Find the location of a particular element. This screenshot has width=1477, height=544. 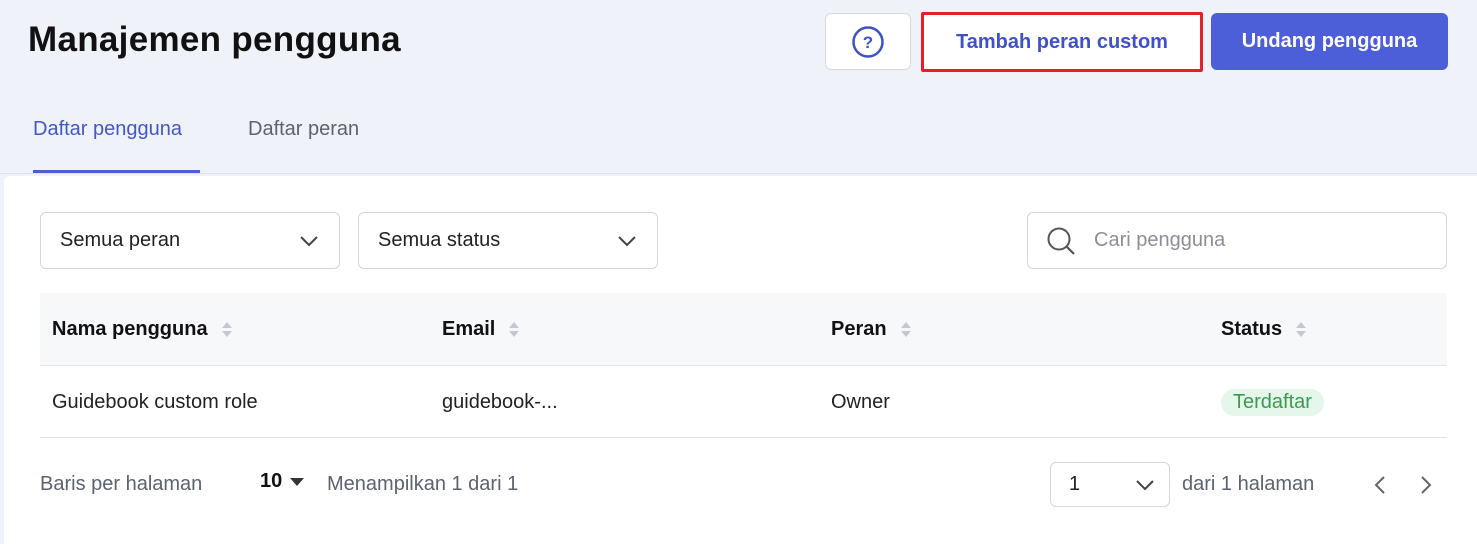

add-custom-role-button: Tambah peran custom is located at coordinates (1062, 42).